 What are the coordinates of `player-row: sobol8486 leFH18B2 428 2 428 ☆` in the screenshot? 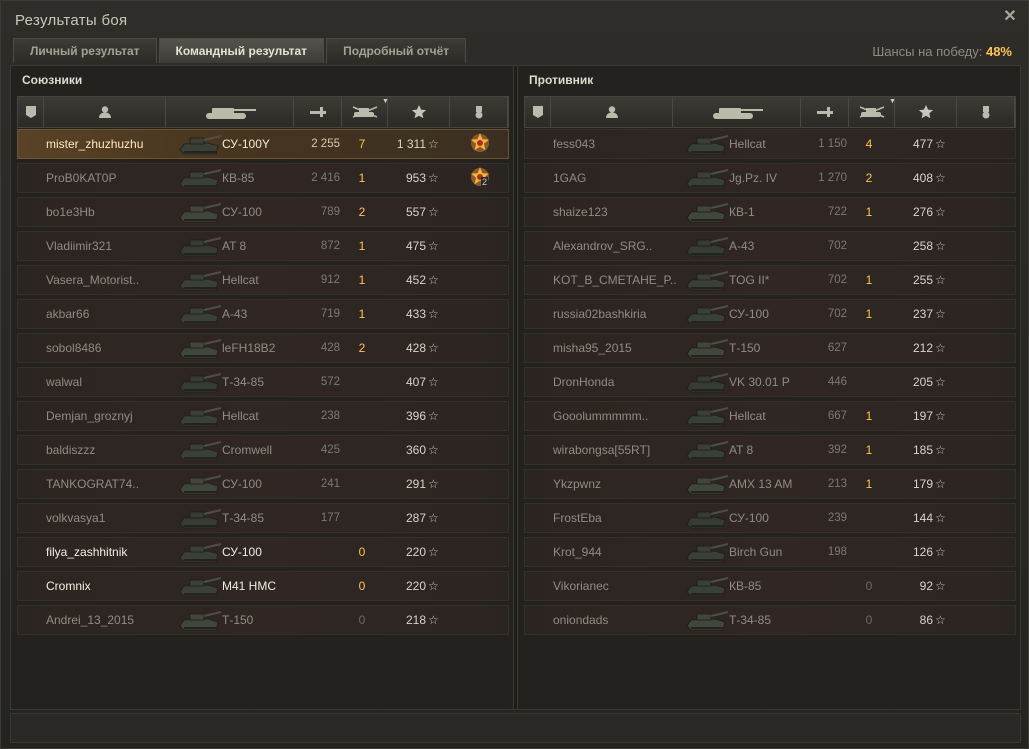 It's located at (263, 348).